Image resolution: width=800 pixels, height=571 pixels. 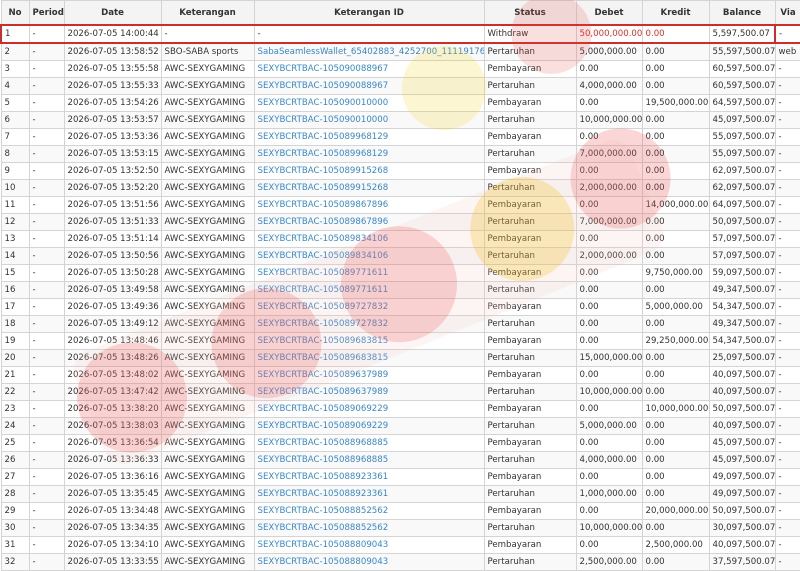 What do you see at coordinates (609, 13) in the screenshot?
I see `col-header-debet: Debet` at bounding box center [609, 13].